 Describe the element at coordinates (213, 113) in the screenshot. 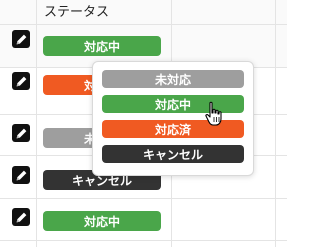

I see `hand-pointer-icon` at that location.